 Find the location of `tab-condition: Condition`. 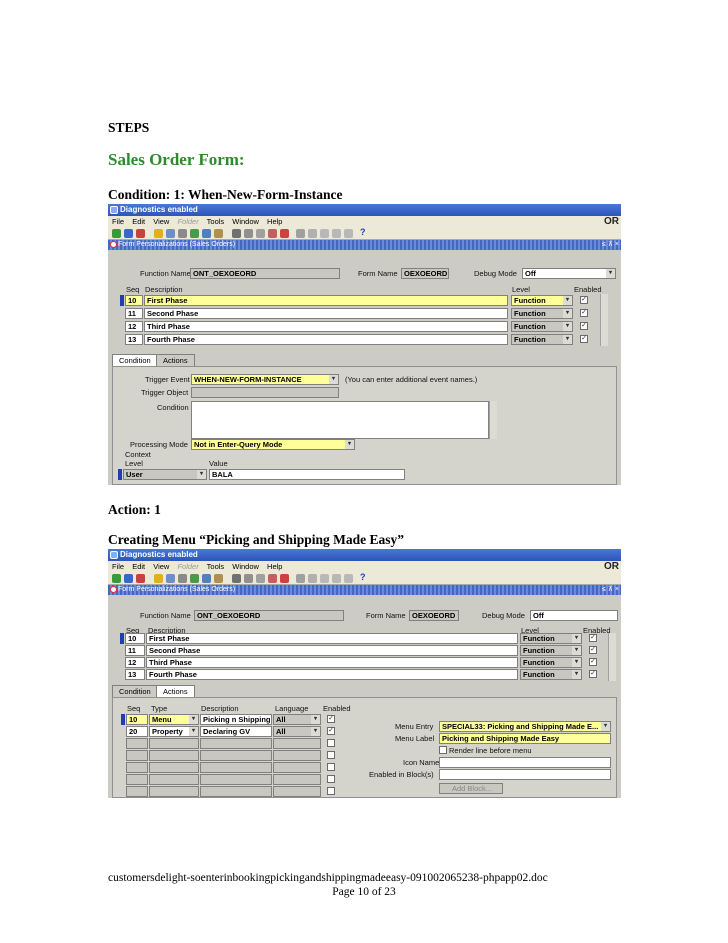

tab-condition: Condition is located at coordinates (135, 691).